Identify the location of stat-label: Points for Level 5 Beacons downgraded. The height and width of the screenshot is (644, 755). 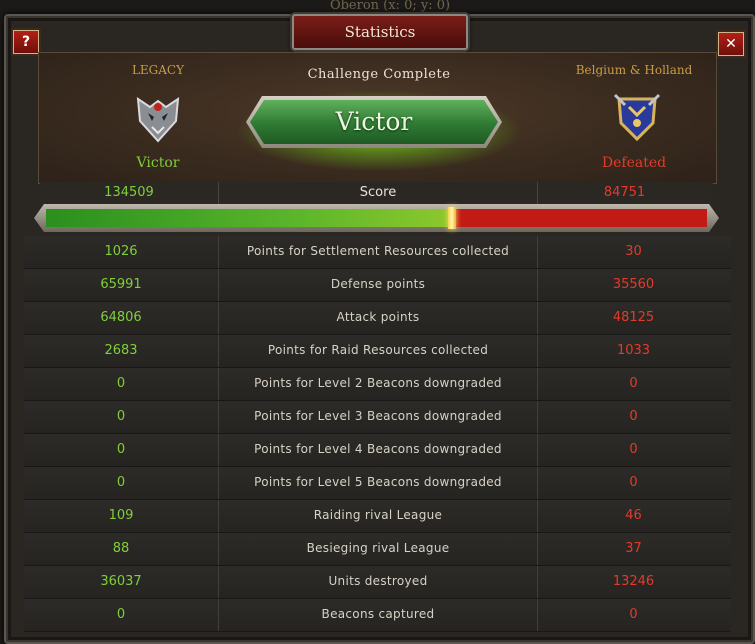
(378, 483).